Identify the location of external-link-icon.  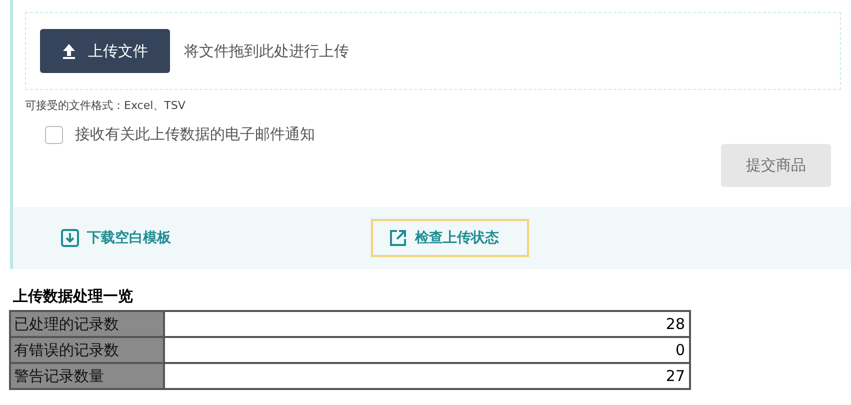
(398, 238).